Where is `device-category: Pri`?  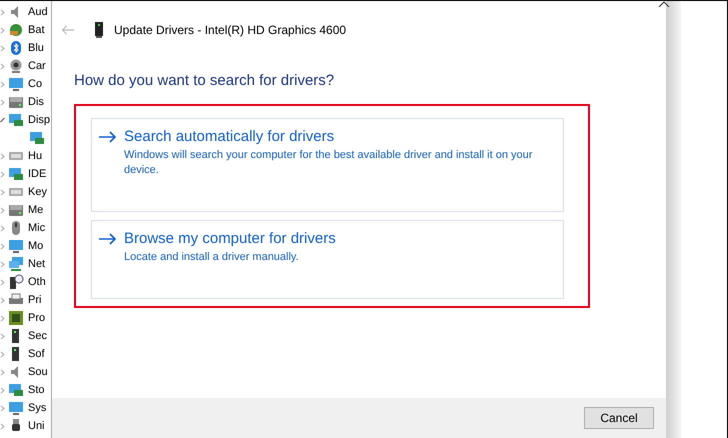 device-category: Pri is located at coordinates (35, 300).